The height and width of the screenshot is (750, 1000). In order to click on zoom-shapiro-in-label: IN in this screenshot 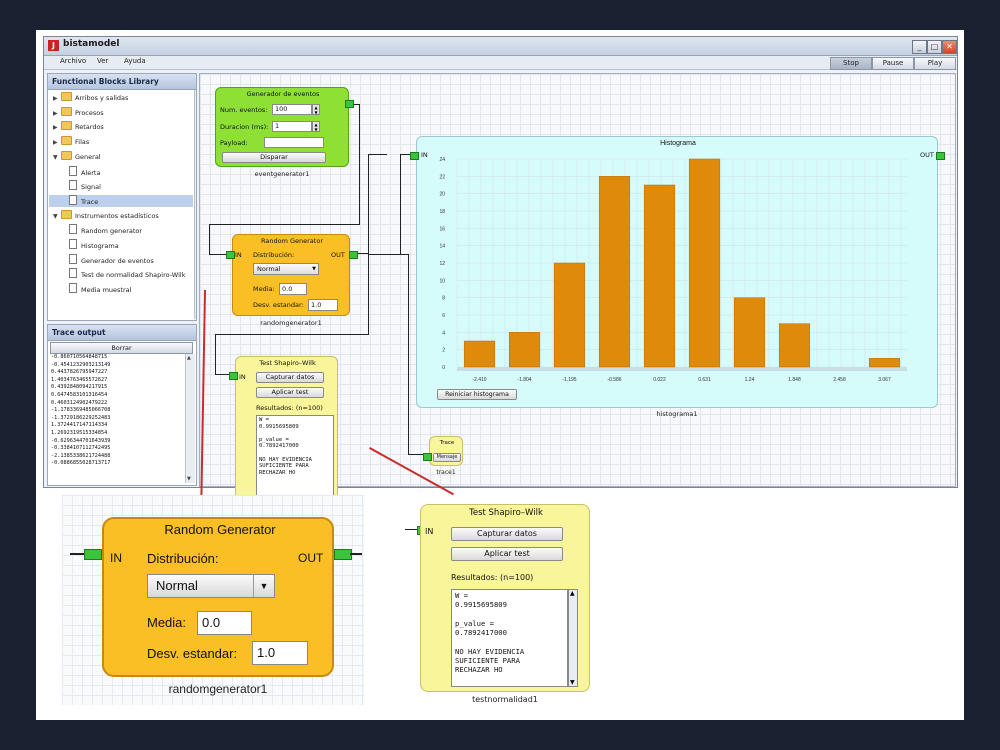, I will do `click(429, 531)`.